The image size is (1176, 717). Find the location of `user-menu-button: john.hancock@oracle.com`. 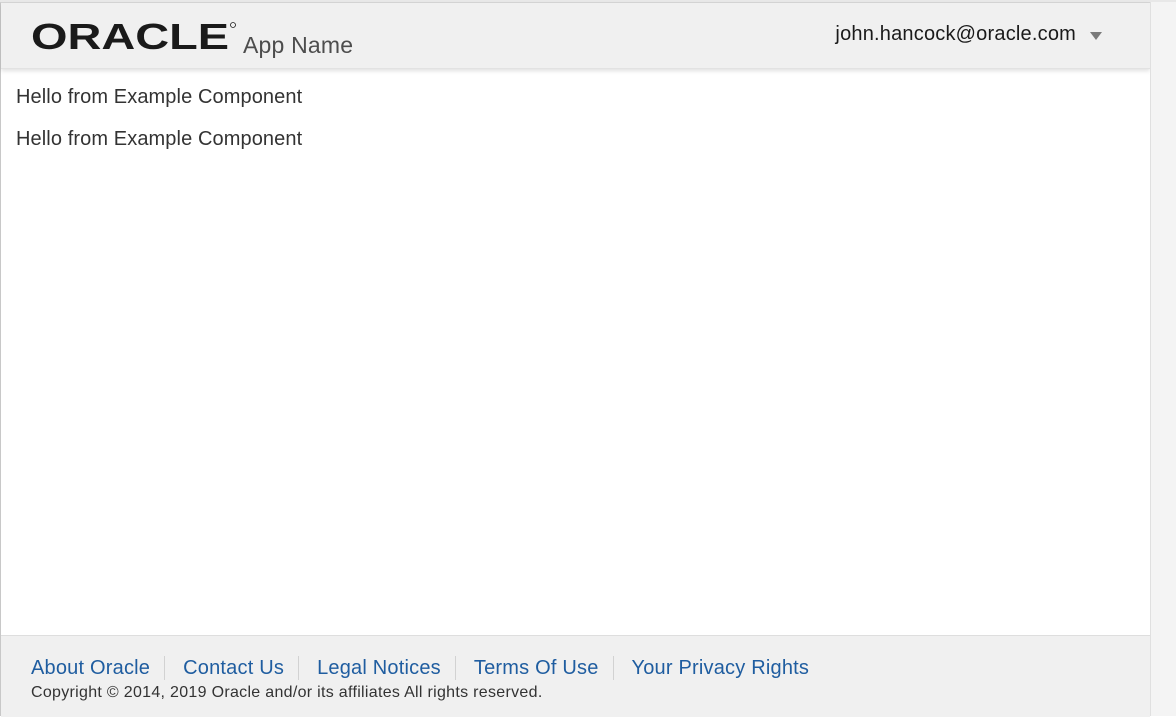

user-menu-button: john.hancock@oracle.com is located at coordinates (968, 34).